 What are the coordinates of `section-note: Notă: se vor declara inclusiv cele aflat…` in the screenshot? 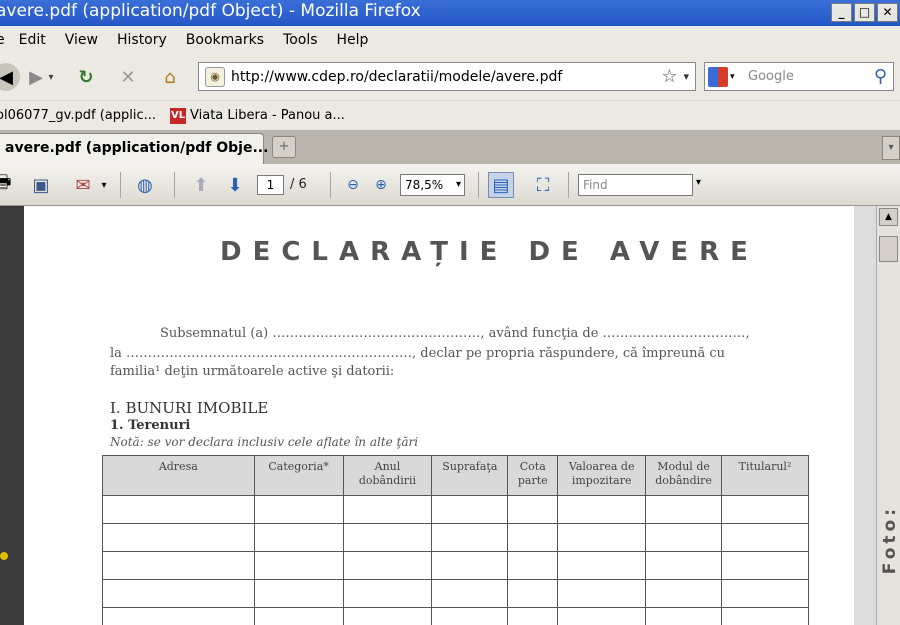 It's located at (264, 442).